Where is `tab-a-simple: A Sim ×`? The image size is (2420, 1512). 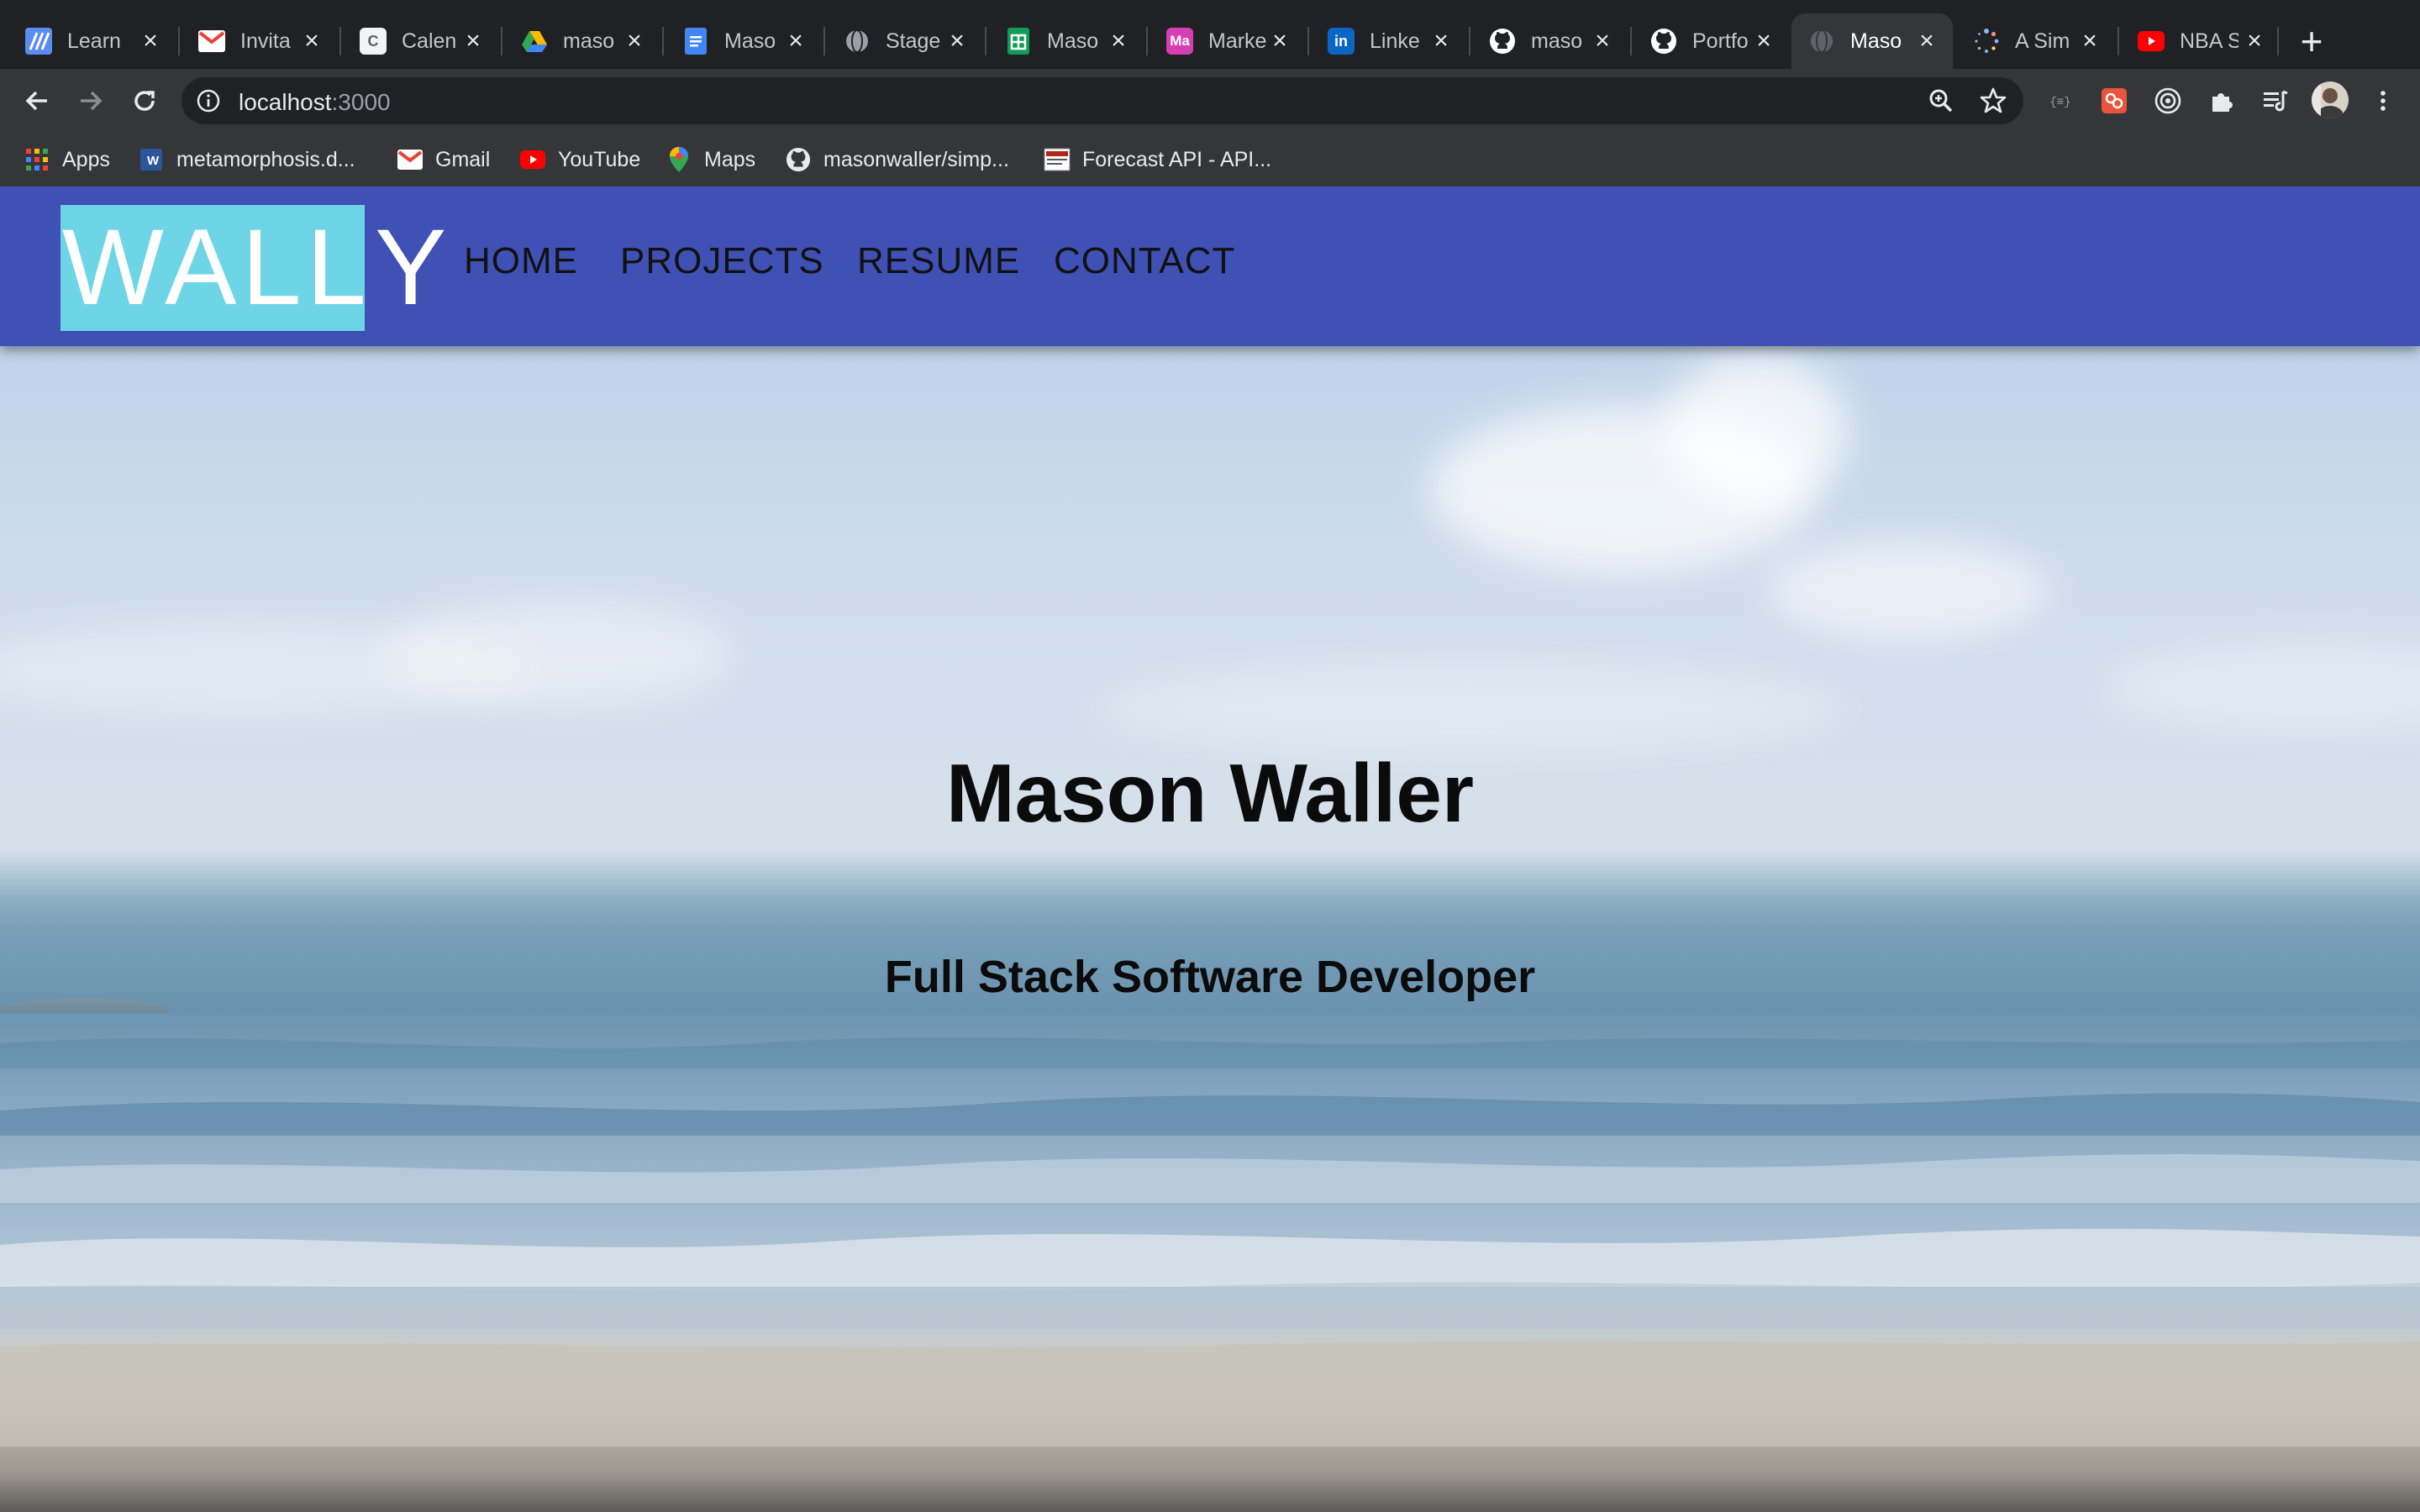
tab-a-simple: A Sim × is located at coordinates (2036, 41).